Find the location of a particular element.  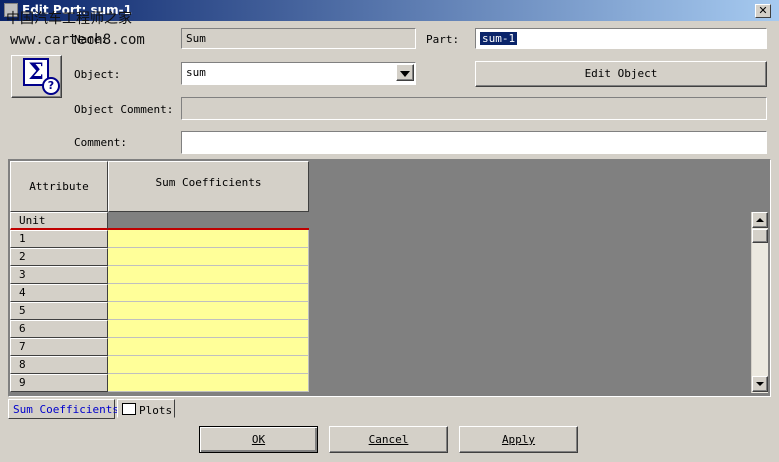

row-header-9: 9 is located at coordinates (59, 383).